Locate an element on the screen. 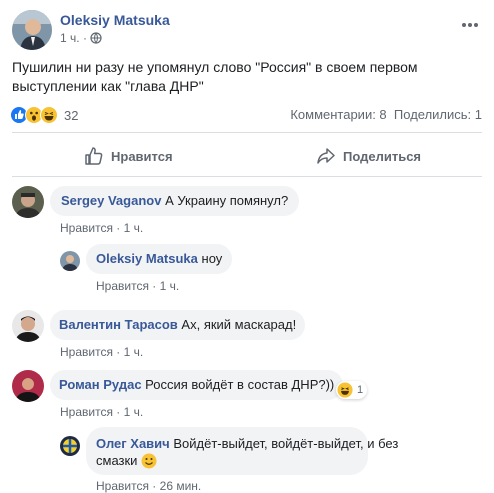 Image resolution: width=494 pixels, height=493 pixels. comment-bubble: Sergey Vaganov А Украину помянул? is located at coordinates (175, 201).